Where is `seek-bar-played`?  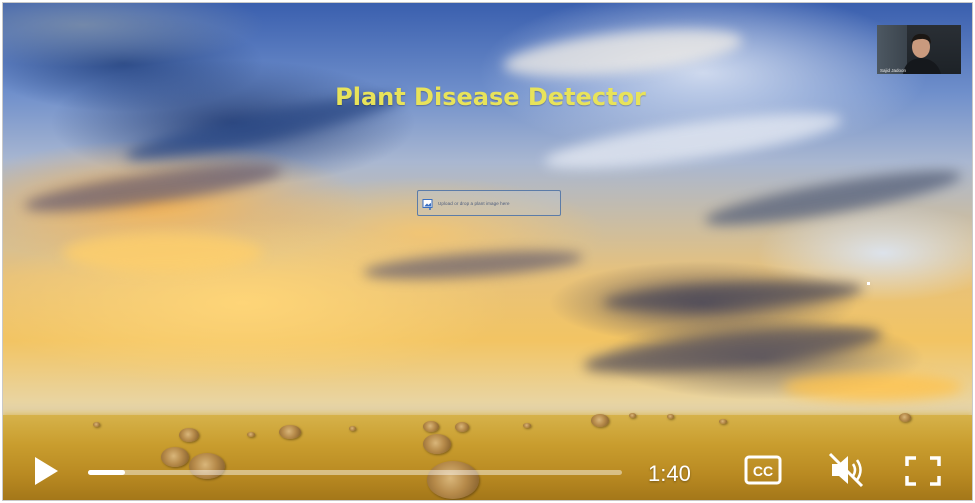 seek-bar-played is located at coordinates (107, 472).